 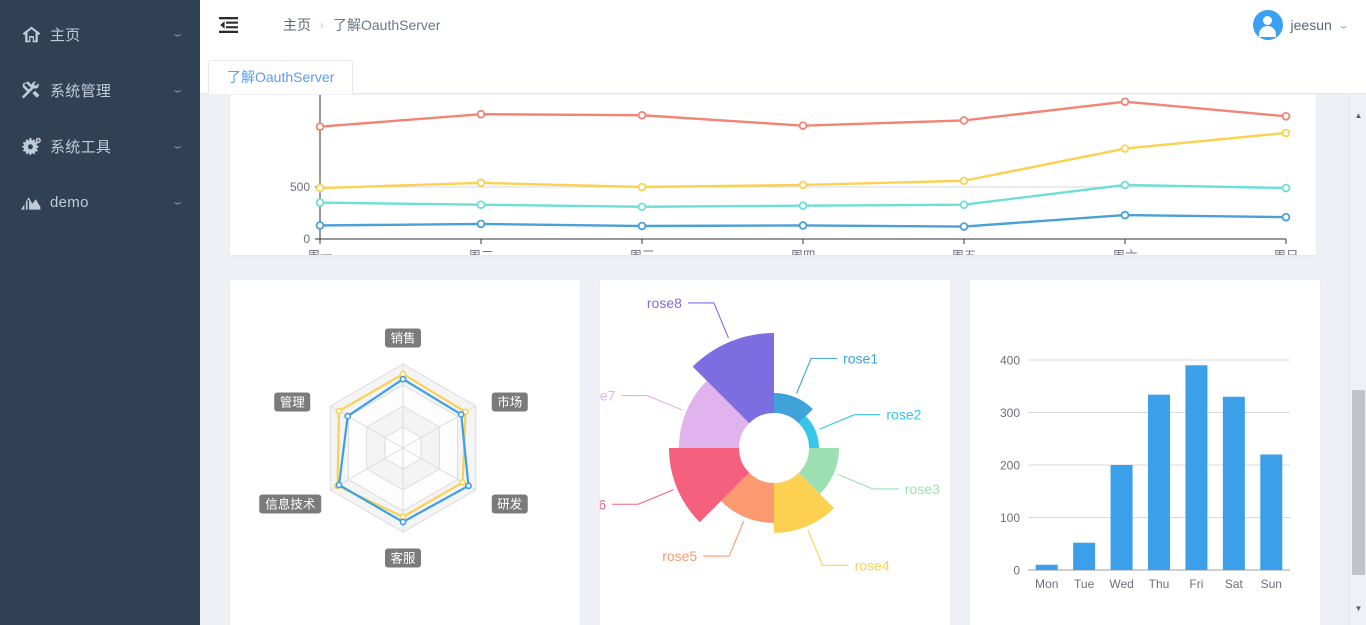 I want to click on svg-text: 500, so click(x=300, y=187).